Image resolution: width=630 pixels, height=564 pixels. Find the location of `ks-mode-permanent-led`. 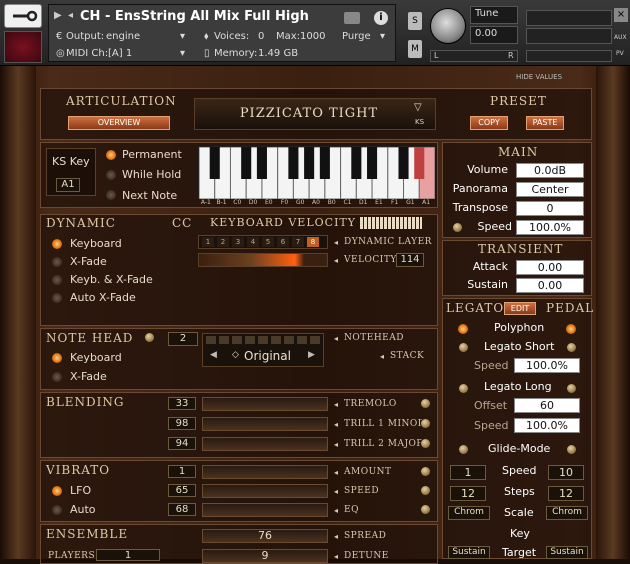

ks-mode-permanent-led is located at coordinates (111, 155).